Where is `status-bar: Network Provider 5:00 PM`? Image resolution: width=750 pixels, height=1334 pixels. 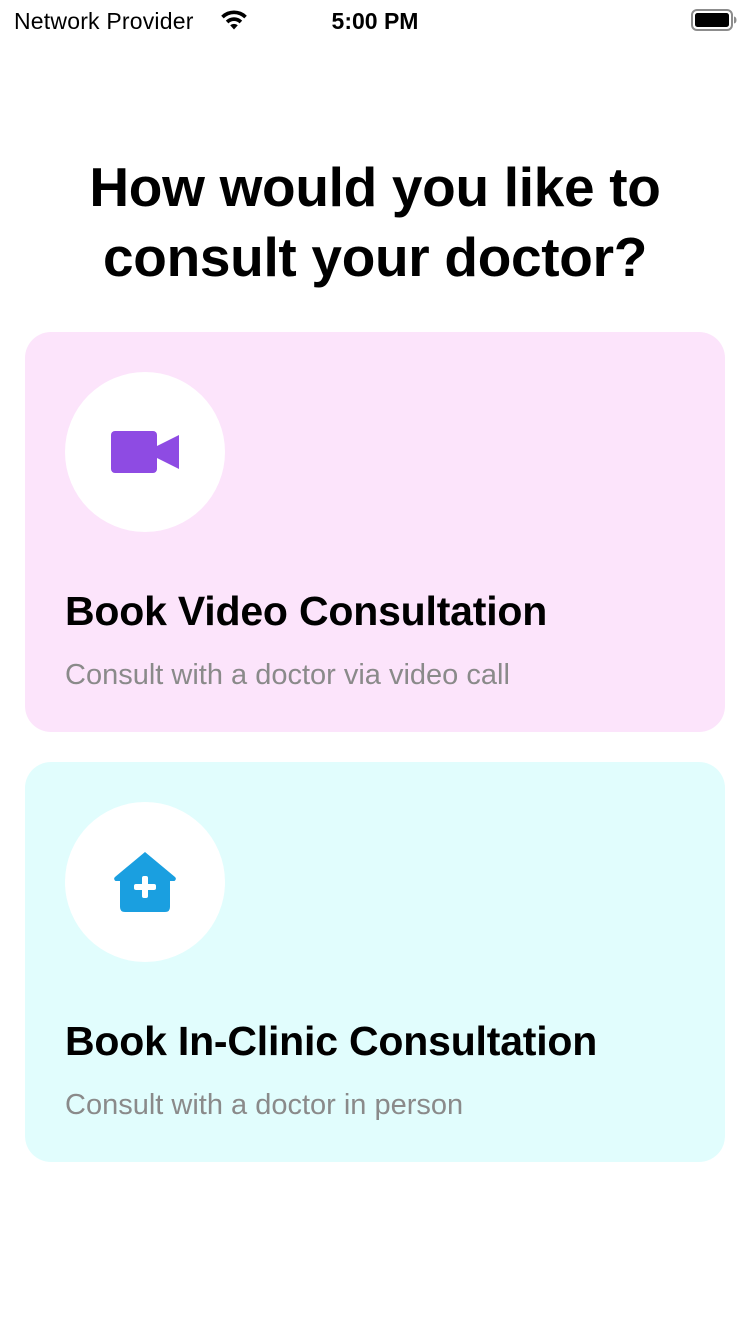
status-bar: Network Provider 5:00 PM is located at coordinates (375, 20).